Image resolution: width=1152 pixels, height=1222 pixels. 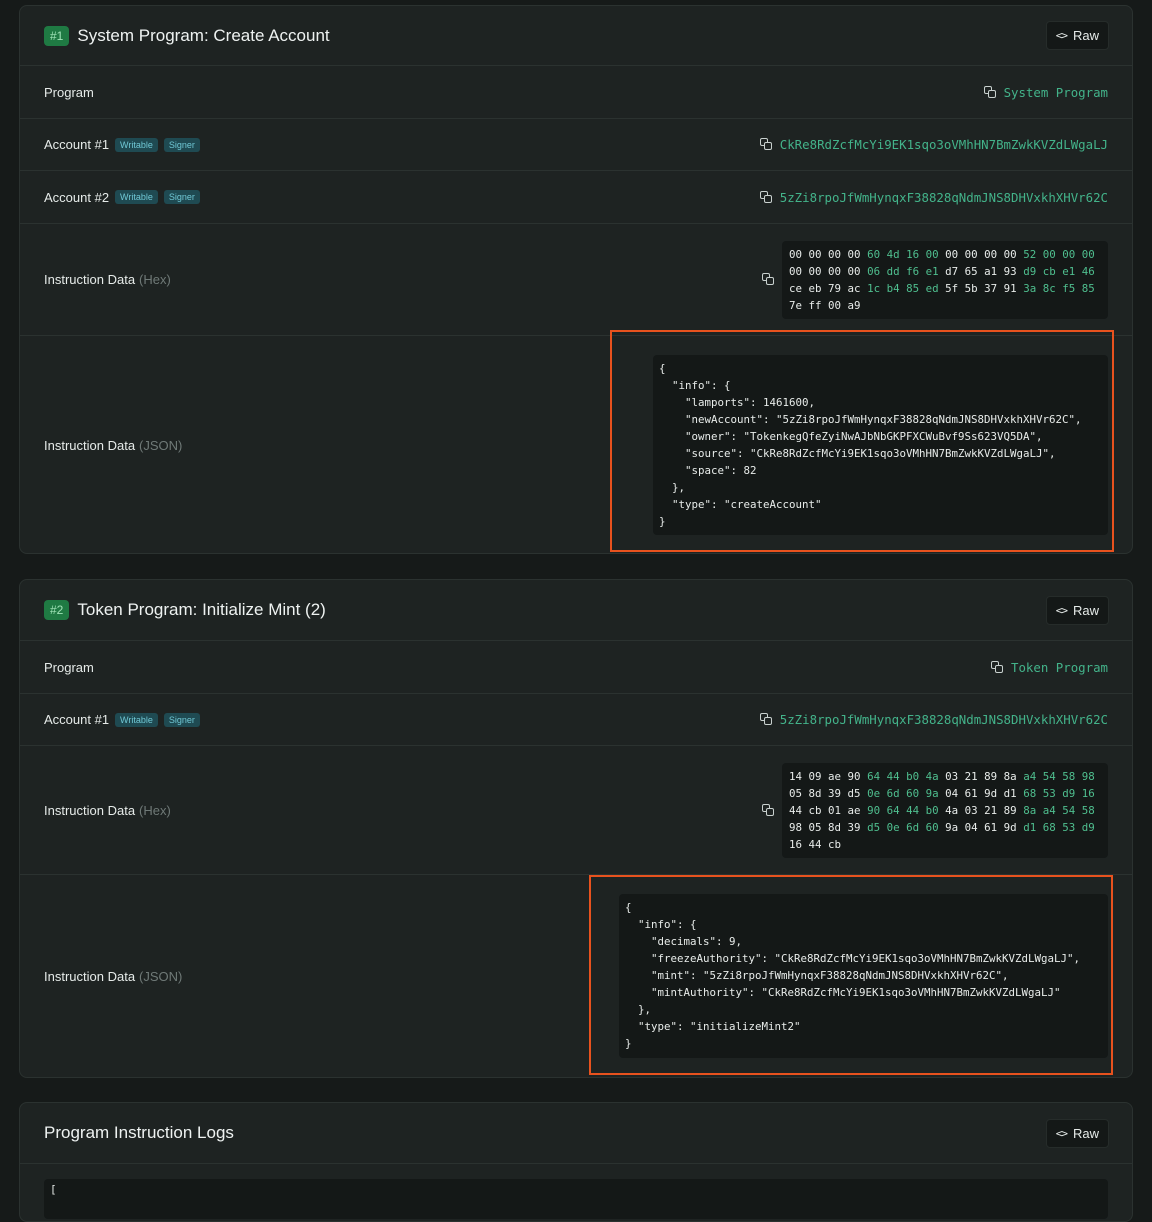 I want to click on program-row: Program System Program, so click(x=576, y=92).